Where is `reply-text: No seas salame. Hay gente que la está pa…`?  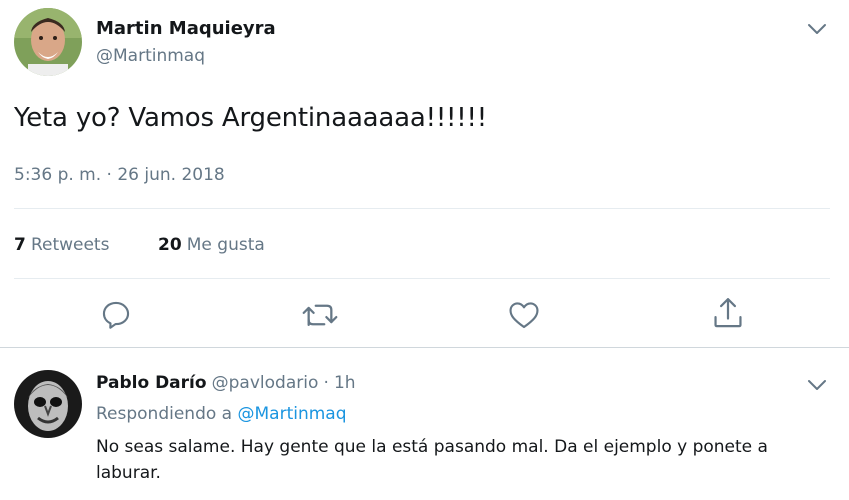 reply-text: No seas salame. Hay gente que la está pa… is located at coordinates (466, 460).